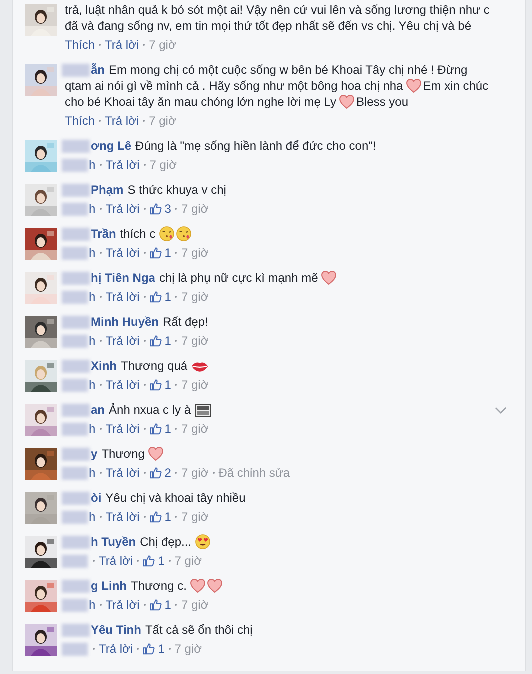  I want to click on comment-text: thích c, so click(138, 234).